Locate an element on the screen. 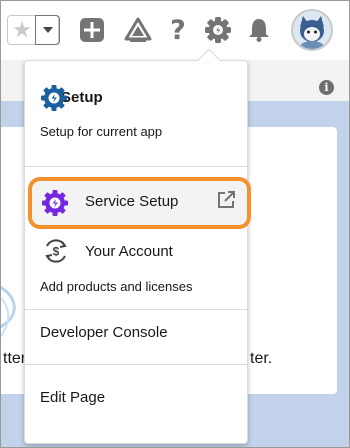 Image resolution: width=350 pixels, height=448 pixels. bell-icon is located at coordinates (259, 30).